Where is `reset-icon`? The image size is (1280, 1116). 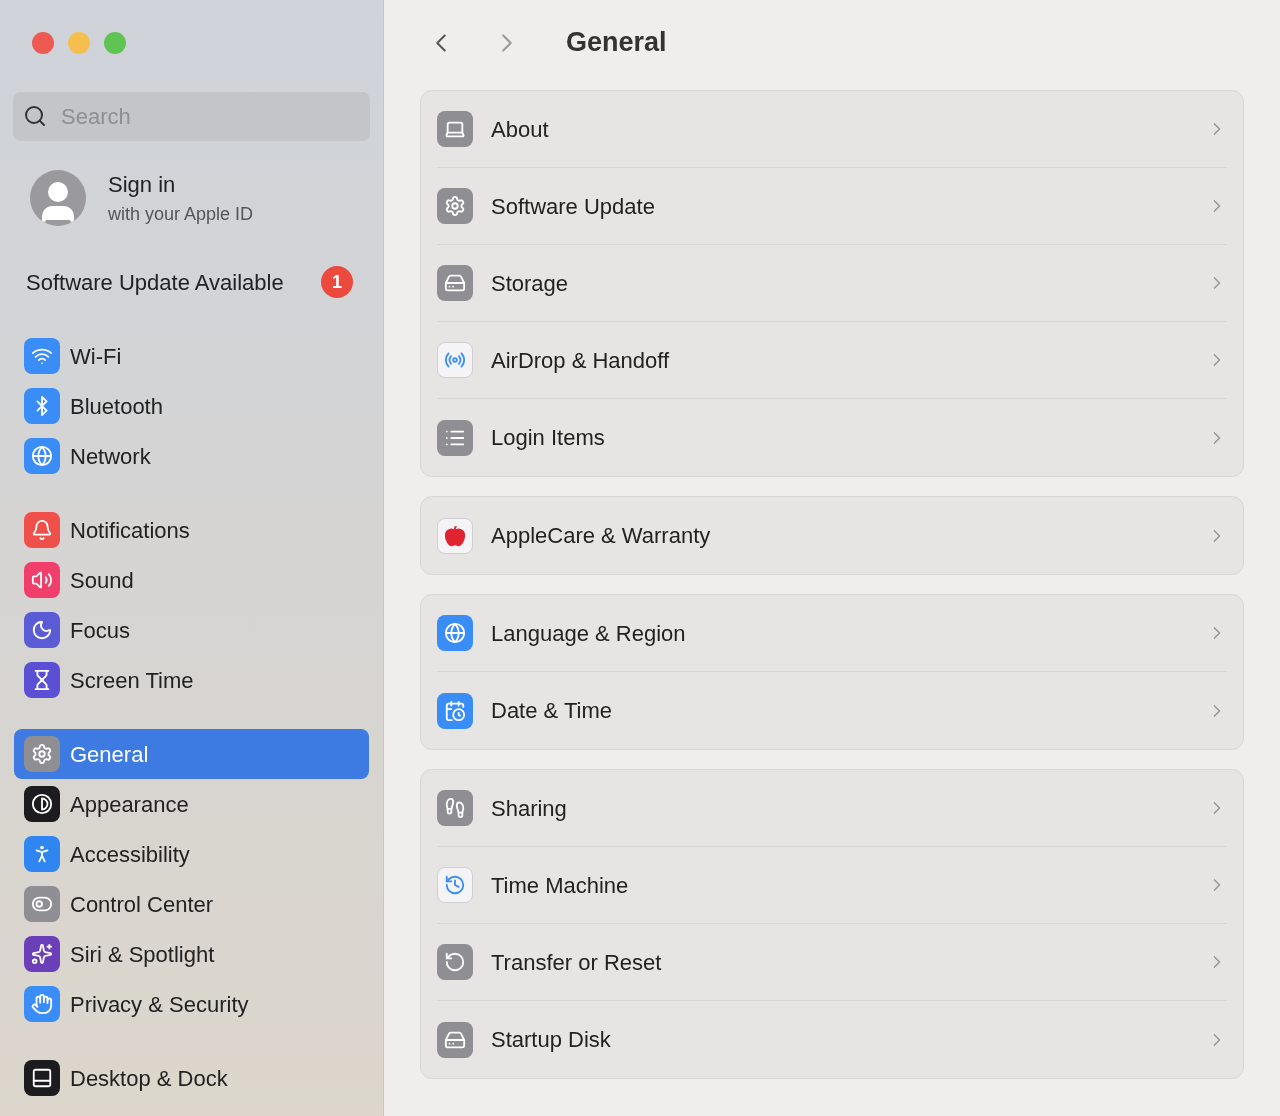
reset-icon is located at coordinates (455, 962).